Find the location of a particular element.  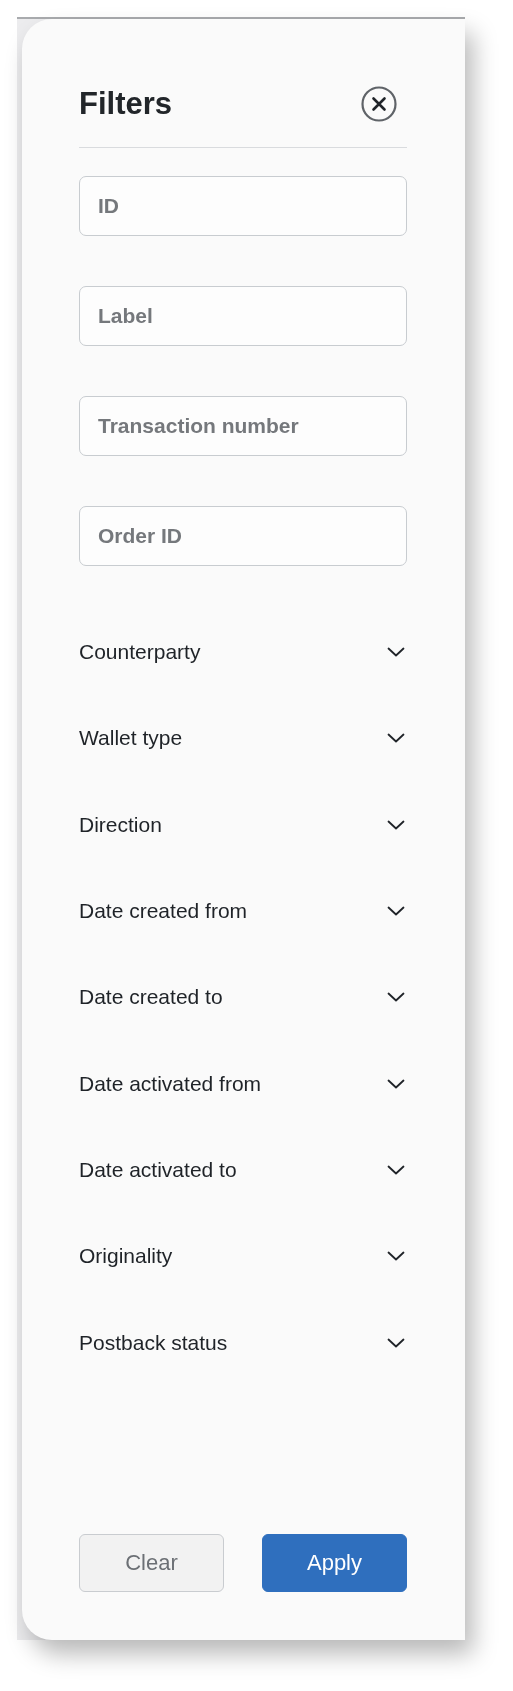

close-icon is located at coordinates (379, 104).